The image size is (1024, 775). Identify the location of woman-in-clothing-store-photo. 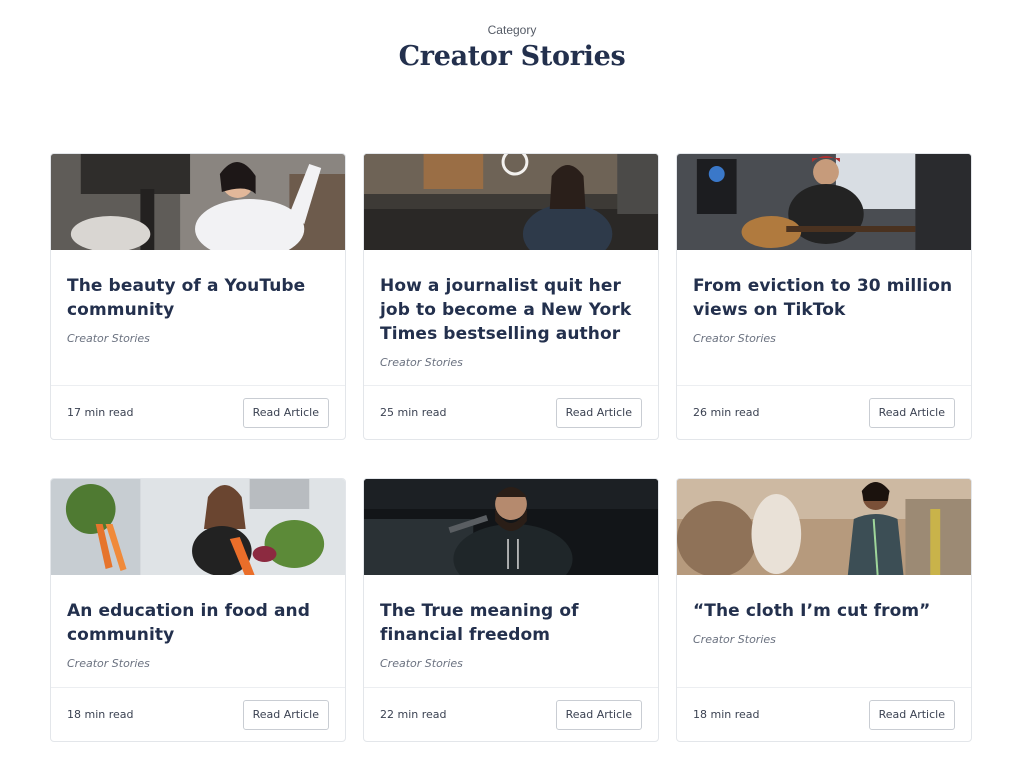
(824, 527).